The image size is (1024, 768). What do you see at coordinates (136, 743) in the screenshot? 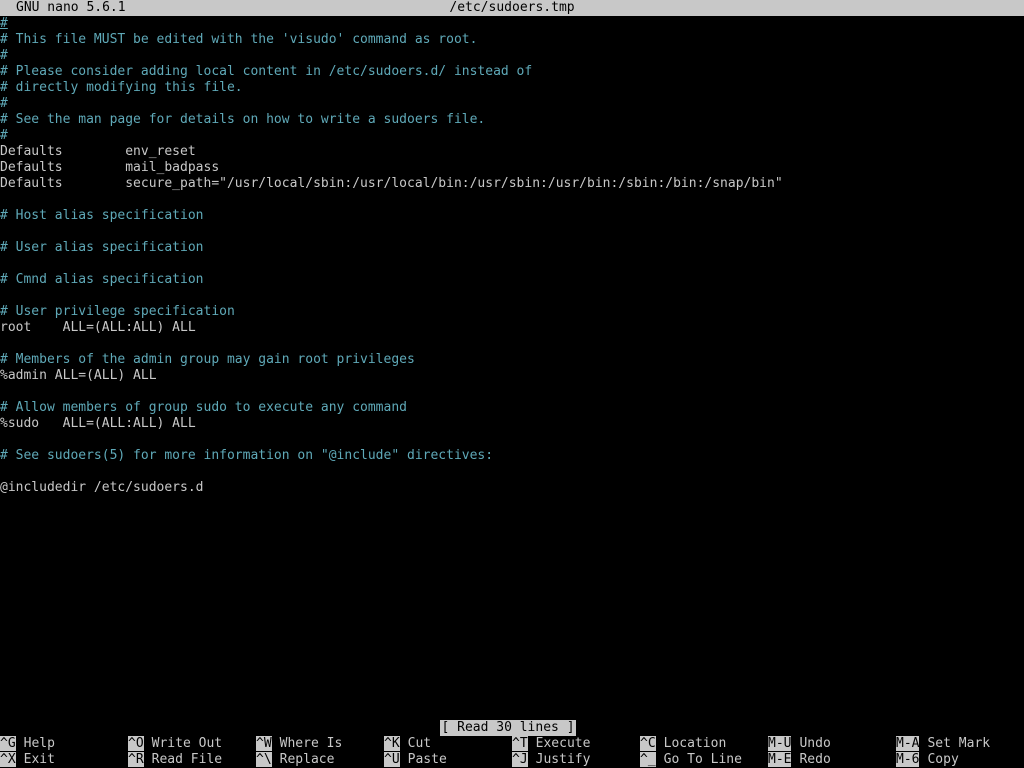
I see `shortcut-key: ^O` at bounding box center [136, 743].